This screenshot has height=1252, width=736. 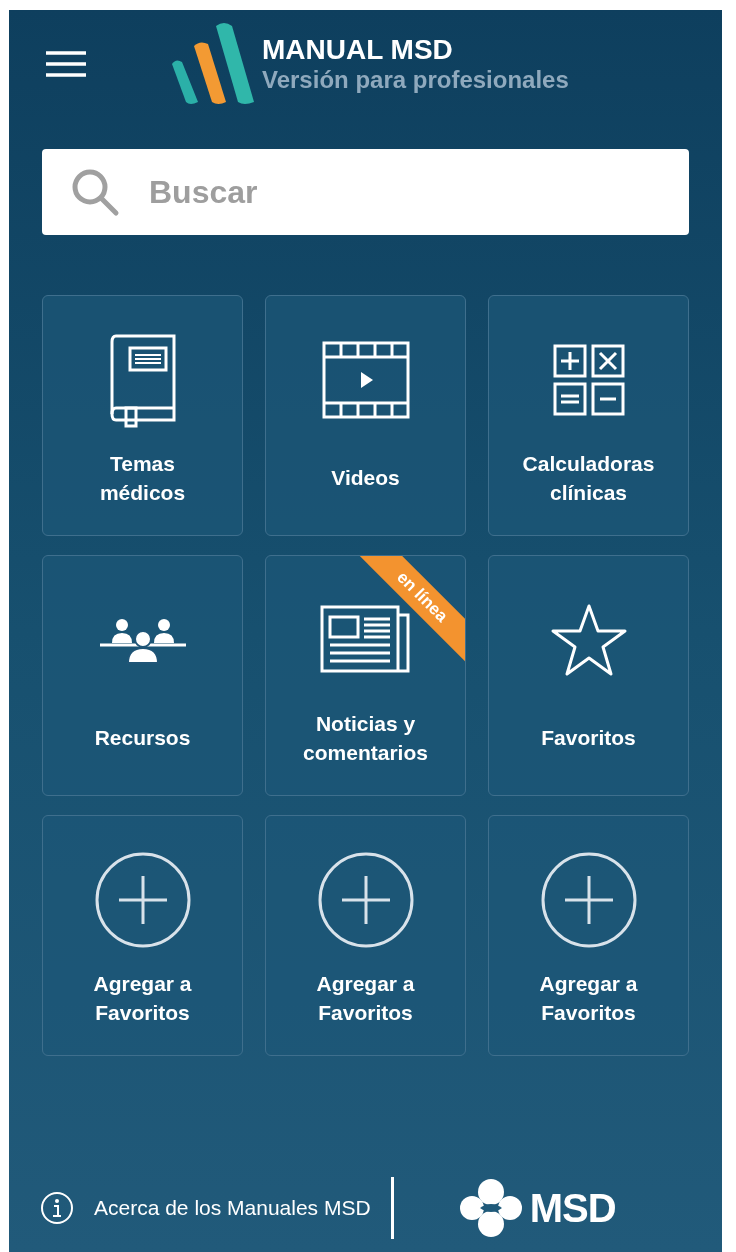 I want to click on logo-icon, so click(x=213, y=64).